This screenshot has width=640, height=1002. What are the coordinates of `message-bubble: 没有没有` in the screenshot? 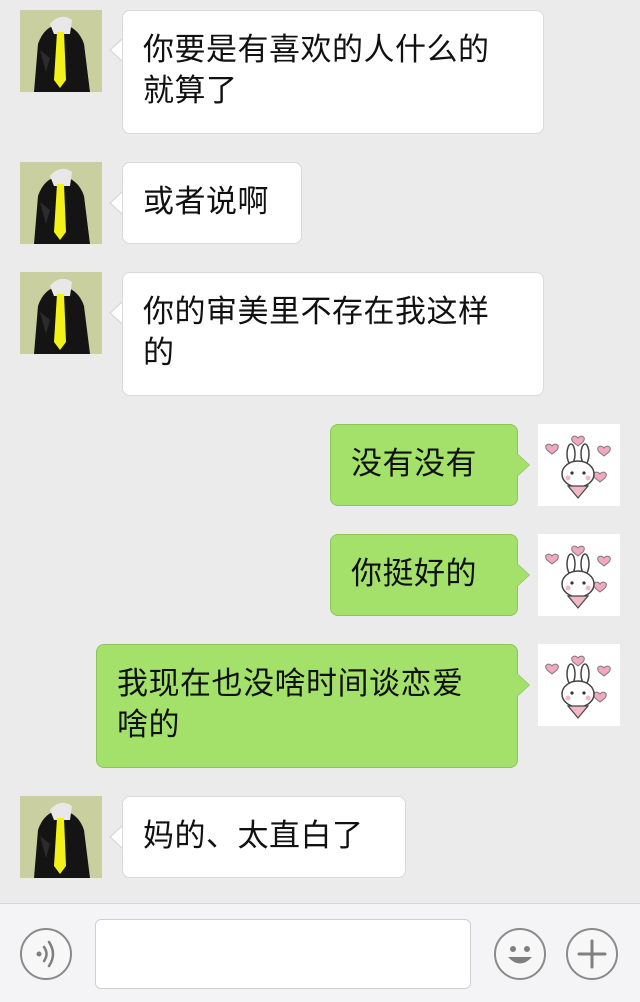 It's located at (424, 465).